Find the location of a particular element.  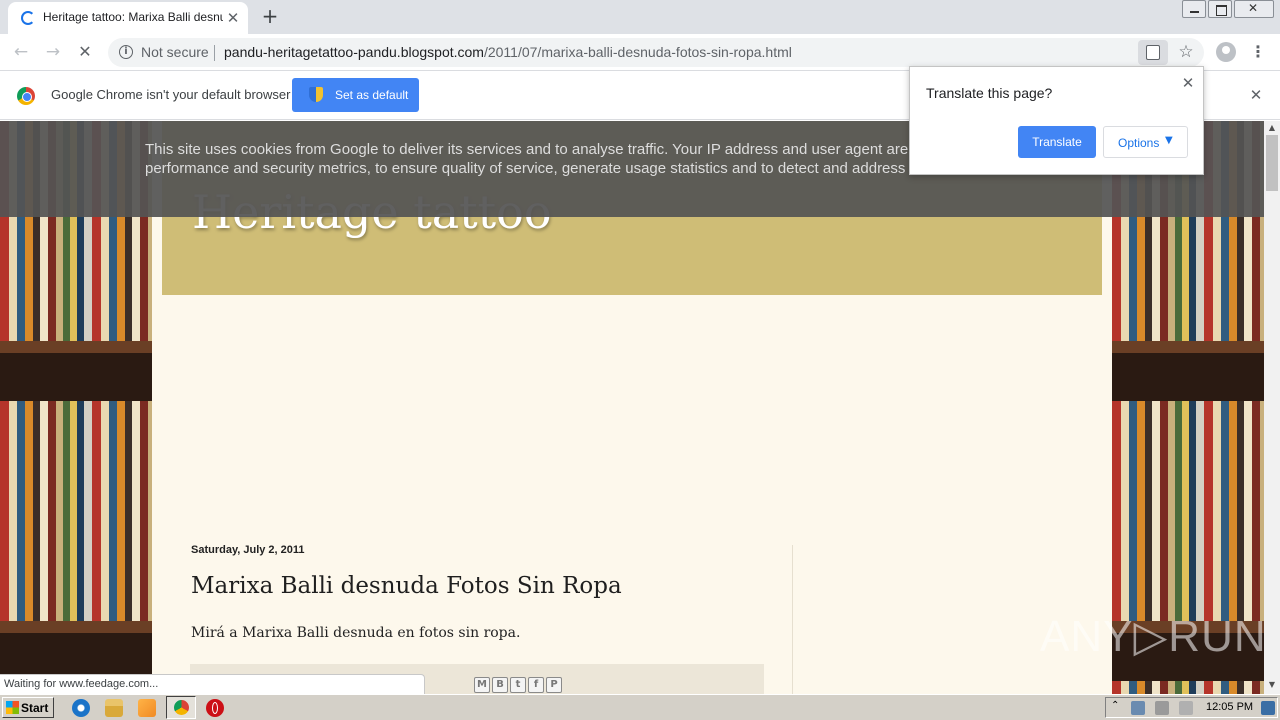

file-explorer-icon is located at coordinates (114, 708).